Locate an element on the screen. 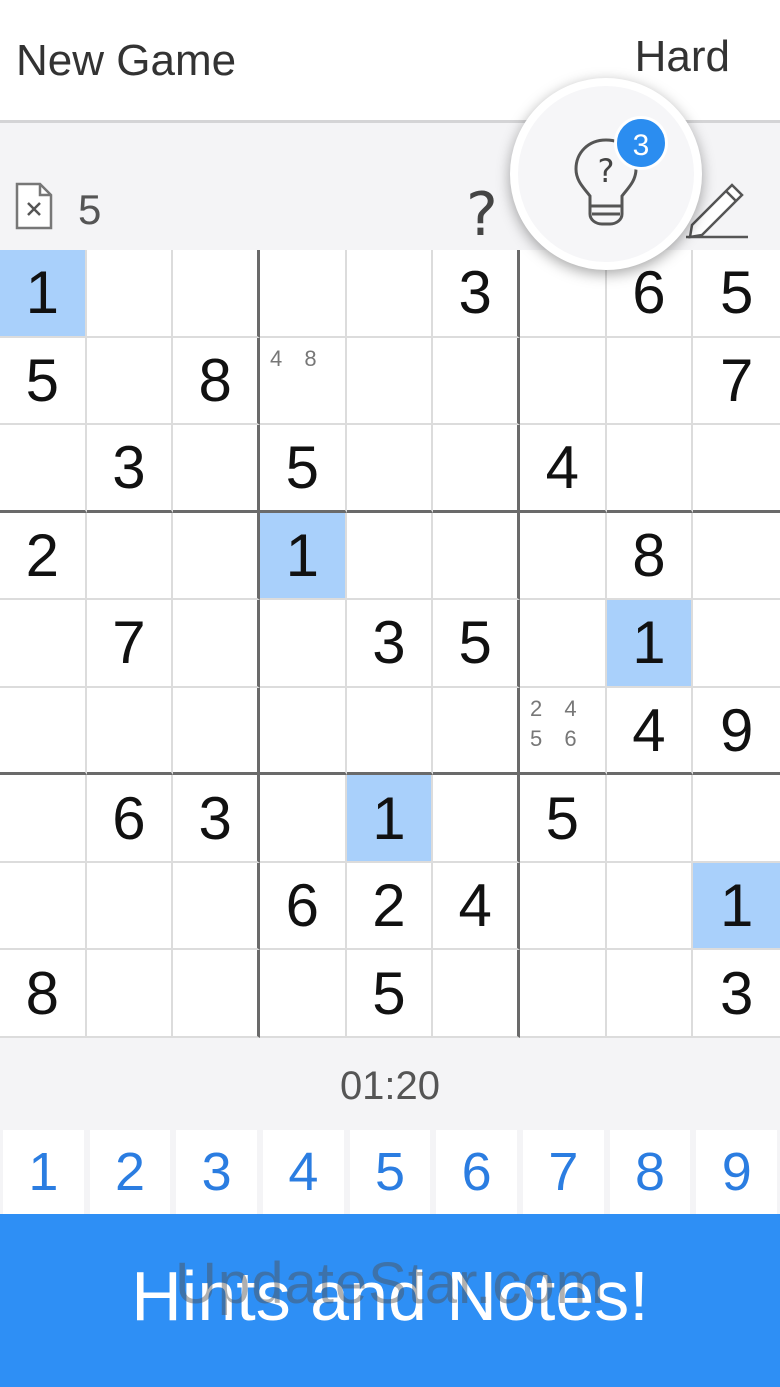  cell-note: 2 4 5 6 is located at coordinates (557, 723).